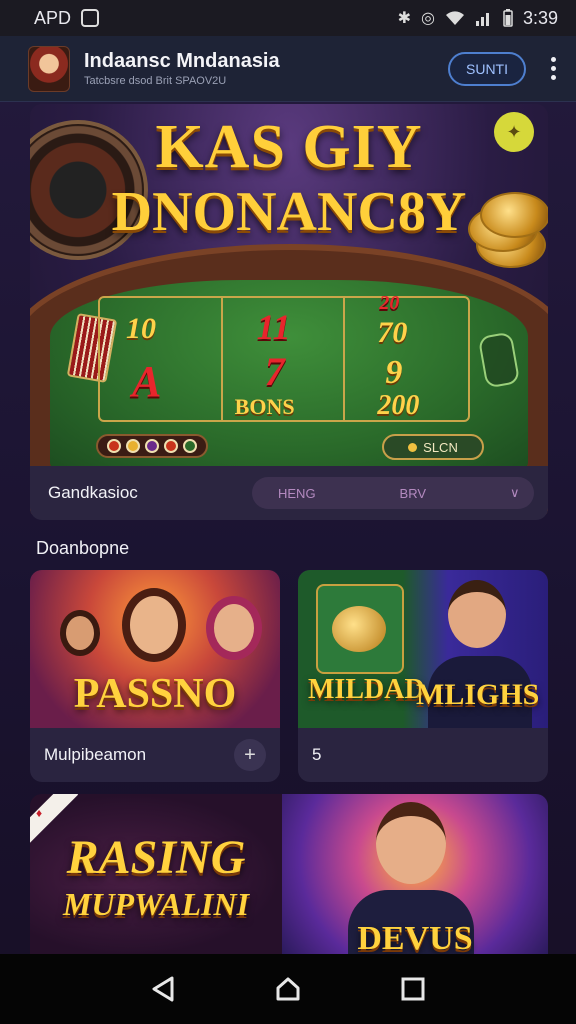 Image resolution: width=576 pixels, height=1024 pixels. I want to click on app-subtitle: Tatcbsre dsod Brit SPAOV2U, so click(155, 81).